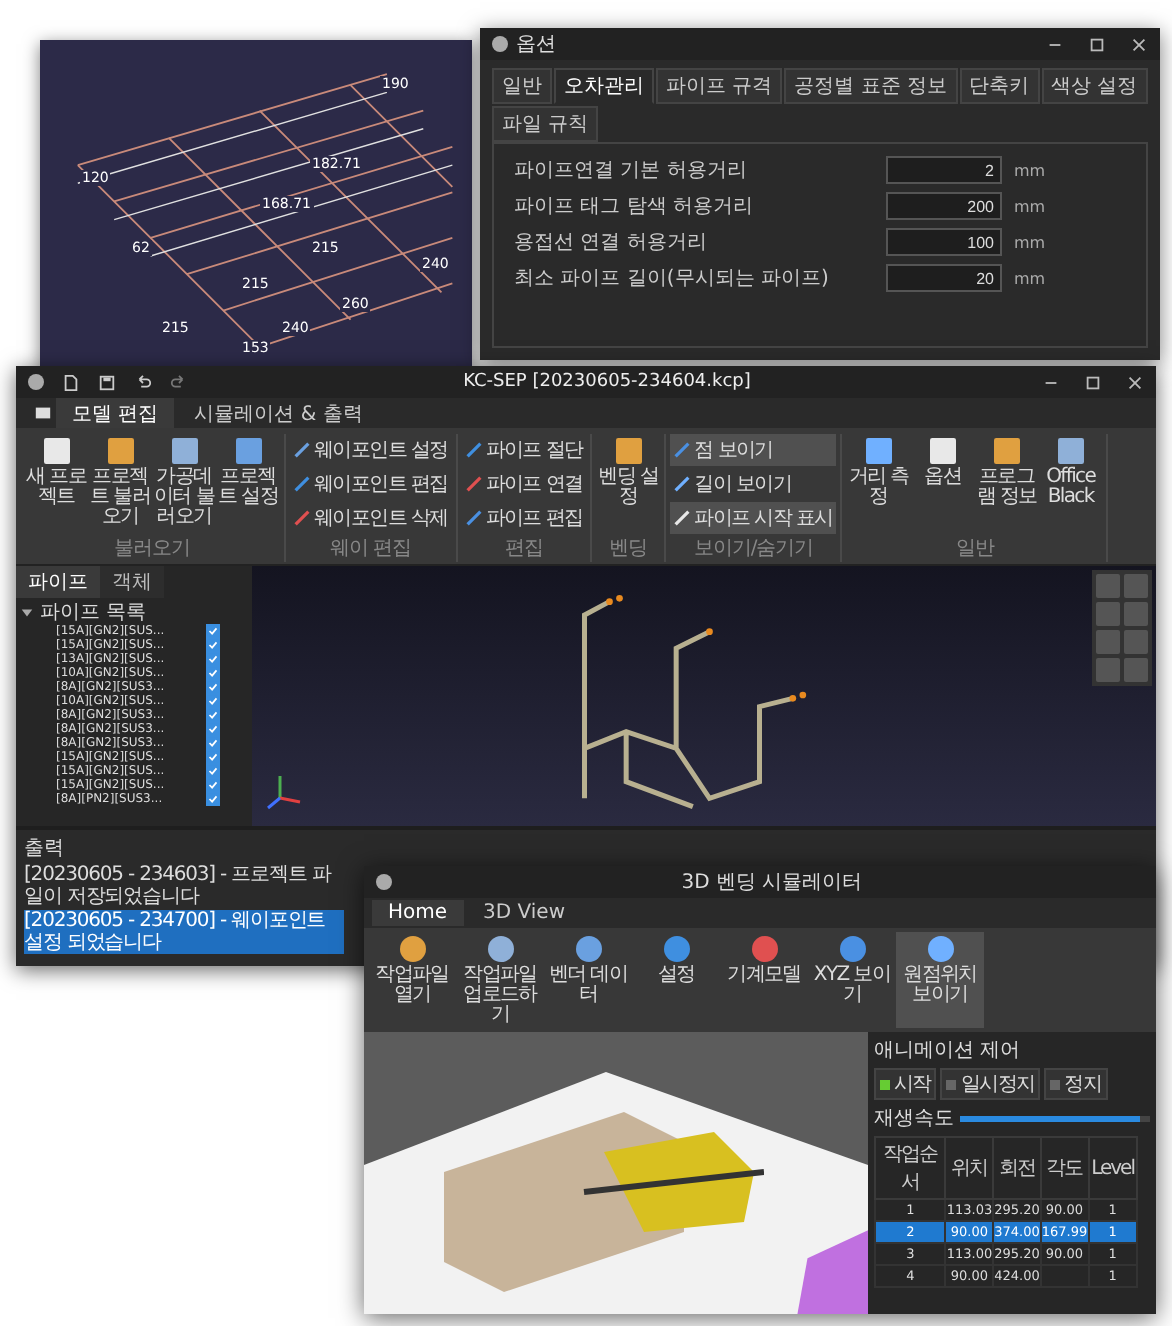  I want to click on toolbar-button: 설정, so click(676, 980).